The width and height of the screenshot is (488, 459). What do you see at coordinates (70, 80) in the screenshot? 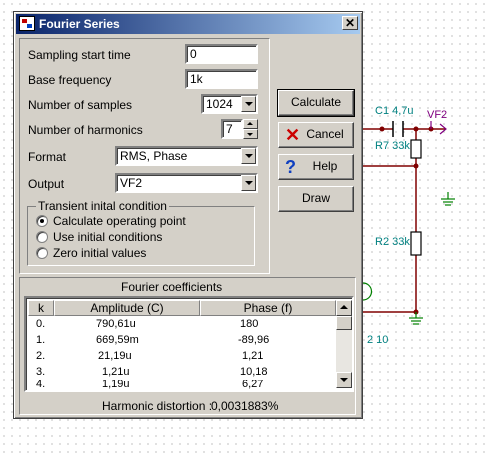
I see `base-frequency-label: Base frequency` at bounding box center [70, 80].